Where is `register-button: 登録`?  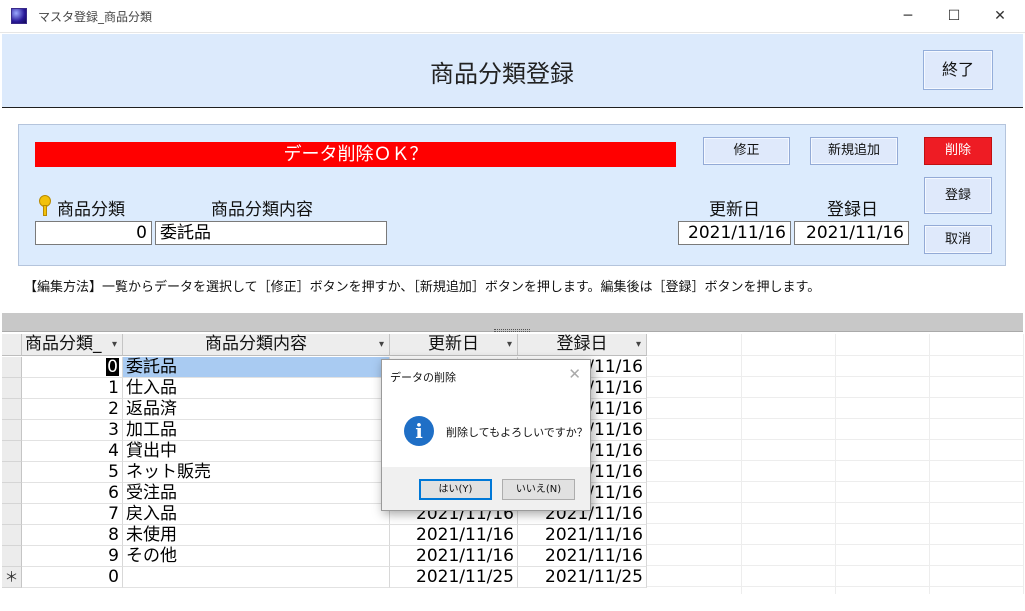
register-button: 登録 is located at coordinates (958, 195).